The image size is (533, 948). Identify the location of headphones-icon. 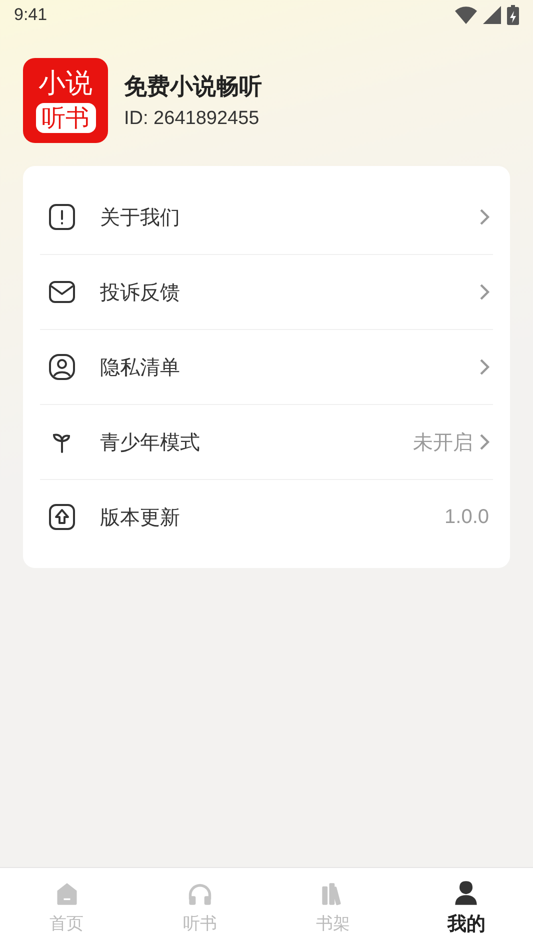
(199, 894).